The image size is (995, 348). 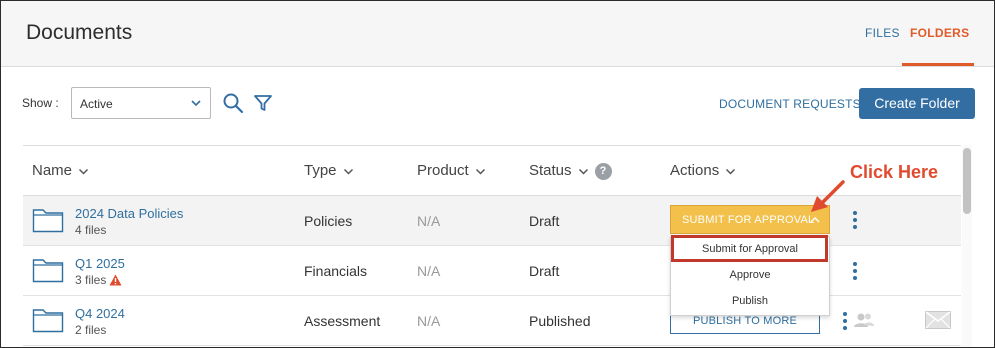 What do you see at coordinates (827, 199) in the screenshot?
I see `arrow-icon` at bounding box center [827, 199].